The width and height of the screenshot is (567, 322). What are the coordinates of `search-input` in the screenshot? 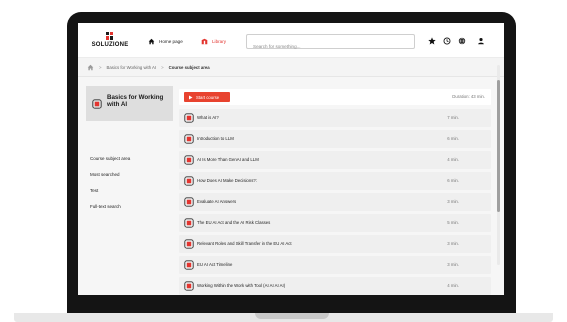 It's located at (330, 46).